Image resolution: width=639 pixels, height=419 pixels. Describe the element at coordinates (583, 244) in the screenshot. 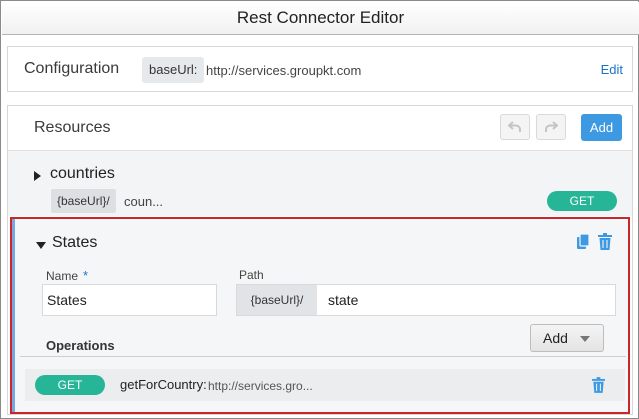

I see `copy-icon` at that location.